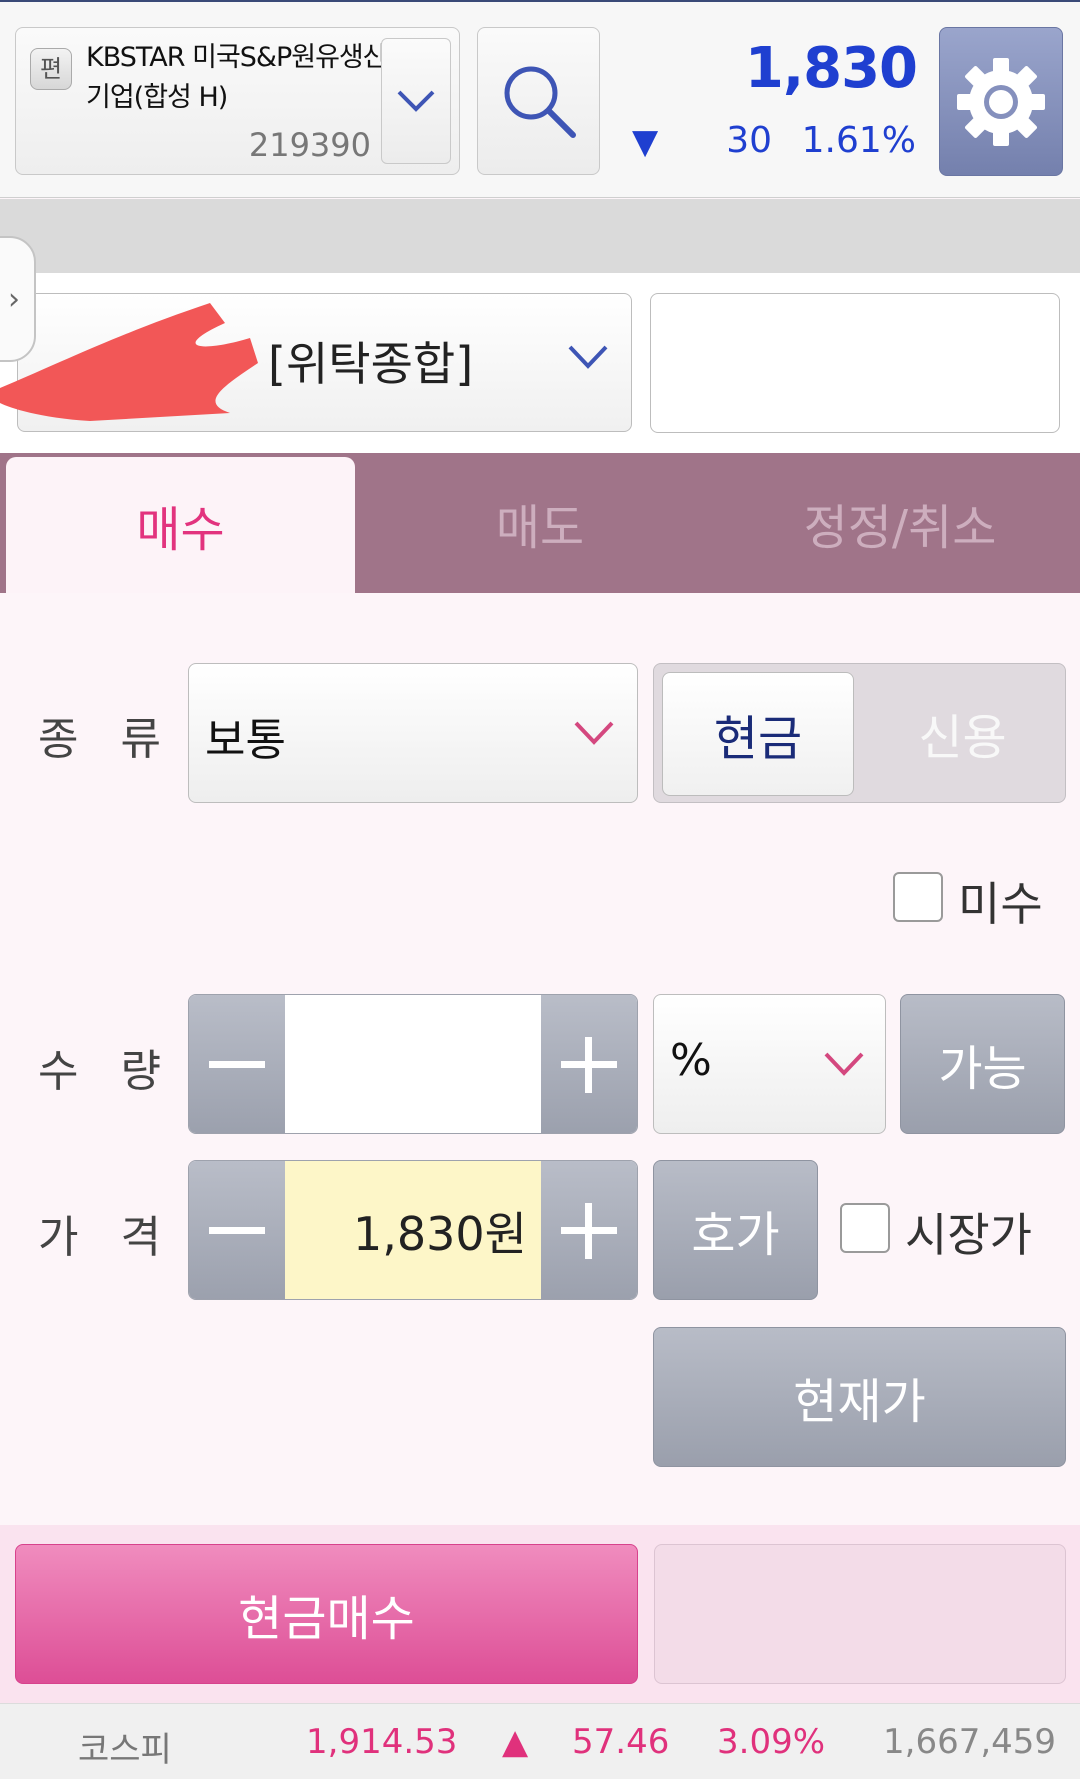  I want to click on chevron-right-icon: ›, so click(14, 299).